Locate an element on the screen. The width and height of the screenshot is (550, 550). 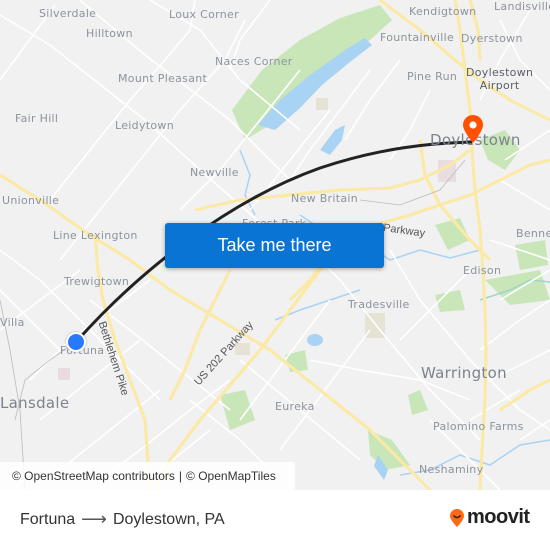
place-label: New Britain is located at coordinates (324, 198).